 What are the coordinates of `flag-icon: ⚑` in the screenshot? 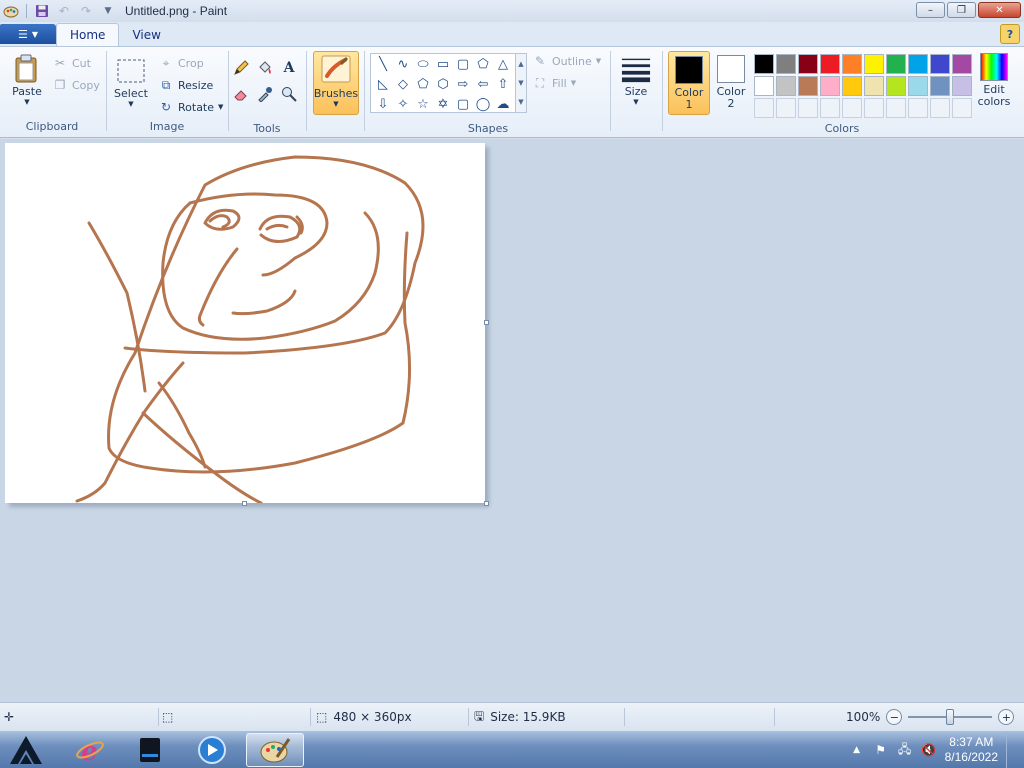 It's located at (881, 750).